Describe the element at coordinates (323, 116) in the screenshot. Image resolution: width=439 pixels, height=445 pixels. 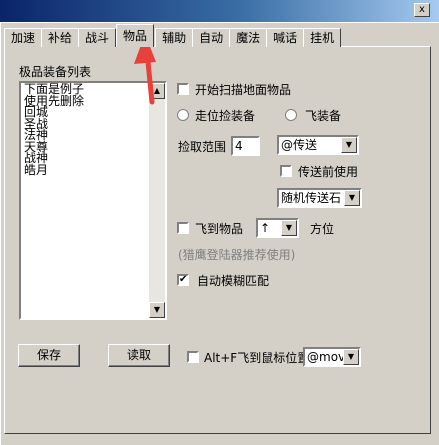
I see `fly-pick-label: 飞装备` at that location.